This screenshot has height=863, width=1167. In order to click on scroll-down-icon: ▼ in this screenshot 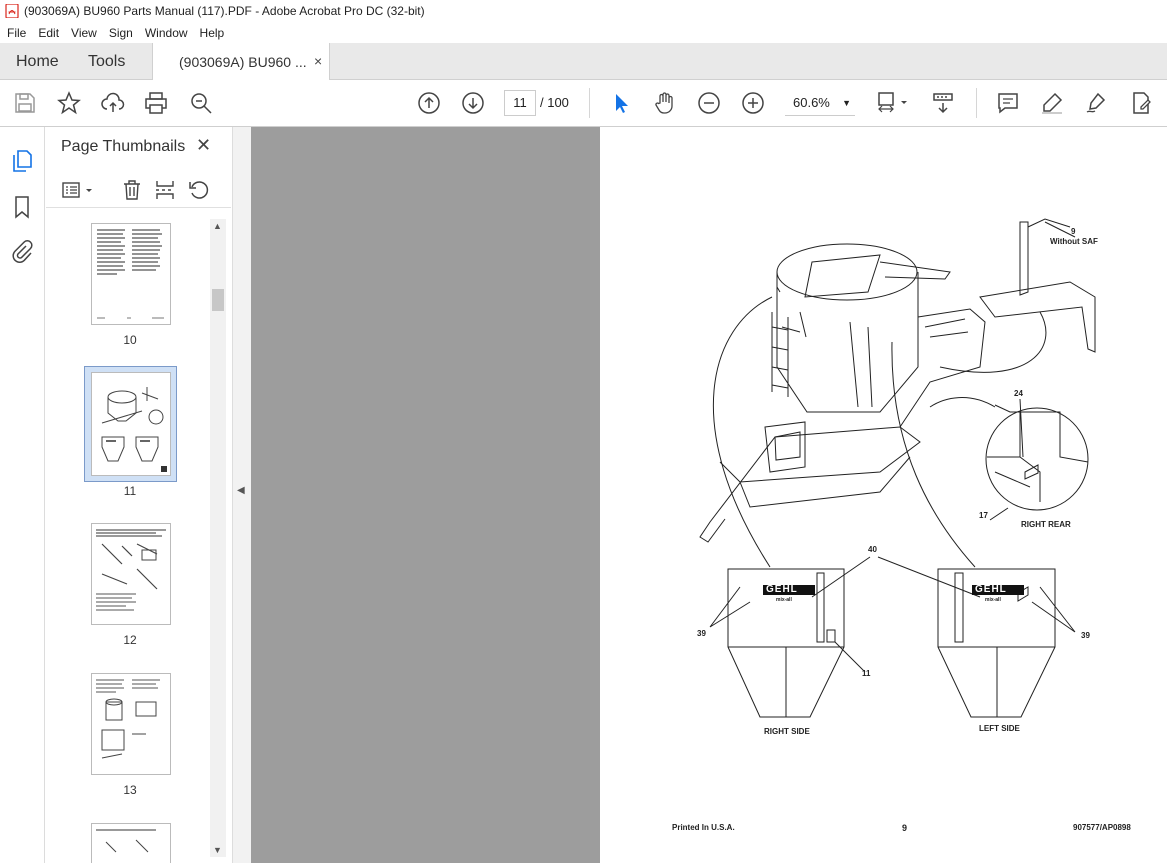, I will do `click(217, 850)`.